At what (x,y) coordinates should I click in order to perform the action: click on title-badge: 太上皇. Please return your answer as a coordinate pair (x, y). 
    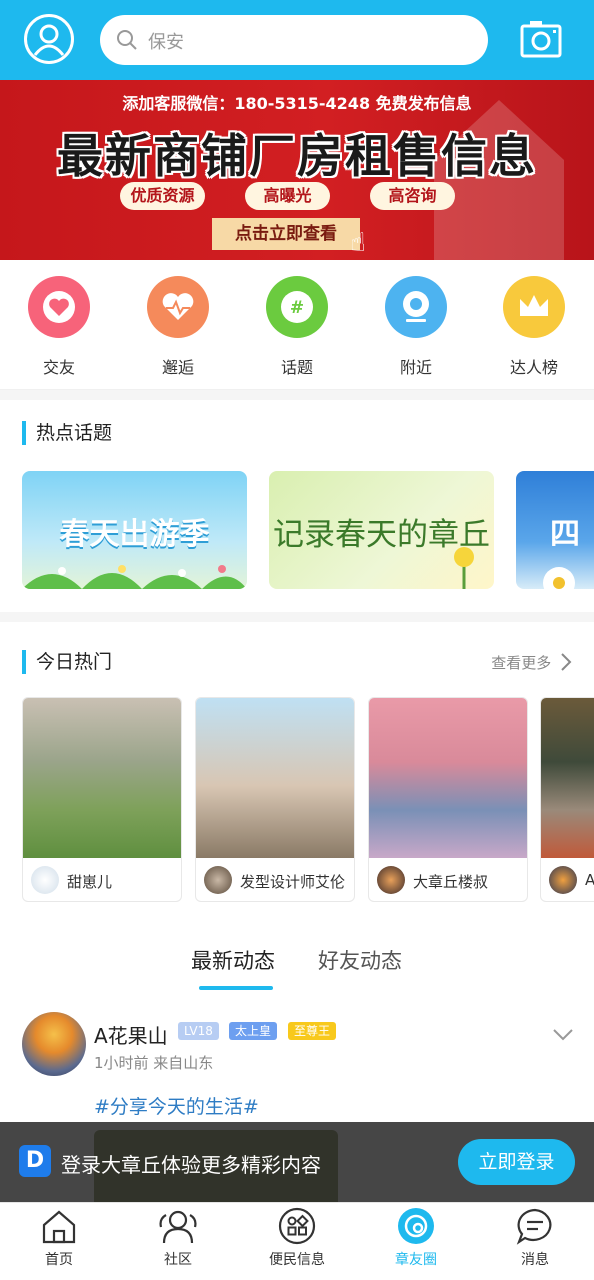
    Looking at the image, I should click on (253, 1031).